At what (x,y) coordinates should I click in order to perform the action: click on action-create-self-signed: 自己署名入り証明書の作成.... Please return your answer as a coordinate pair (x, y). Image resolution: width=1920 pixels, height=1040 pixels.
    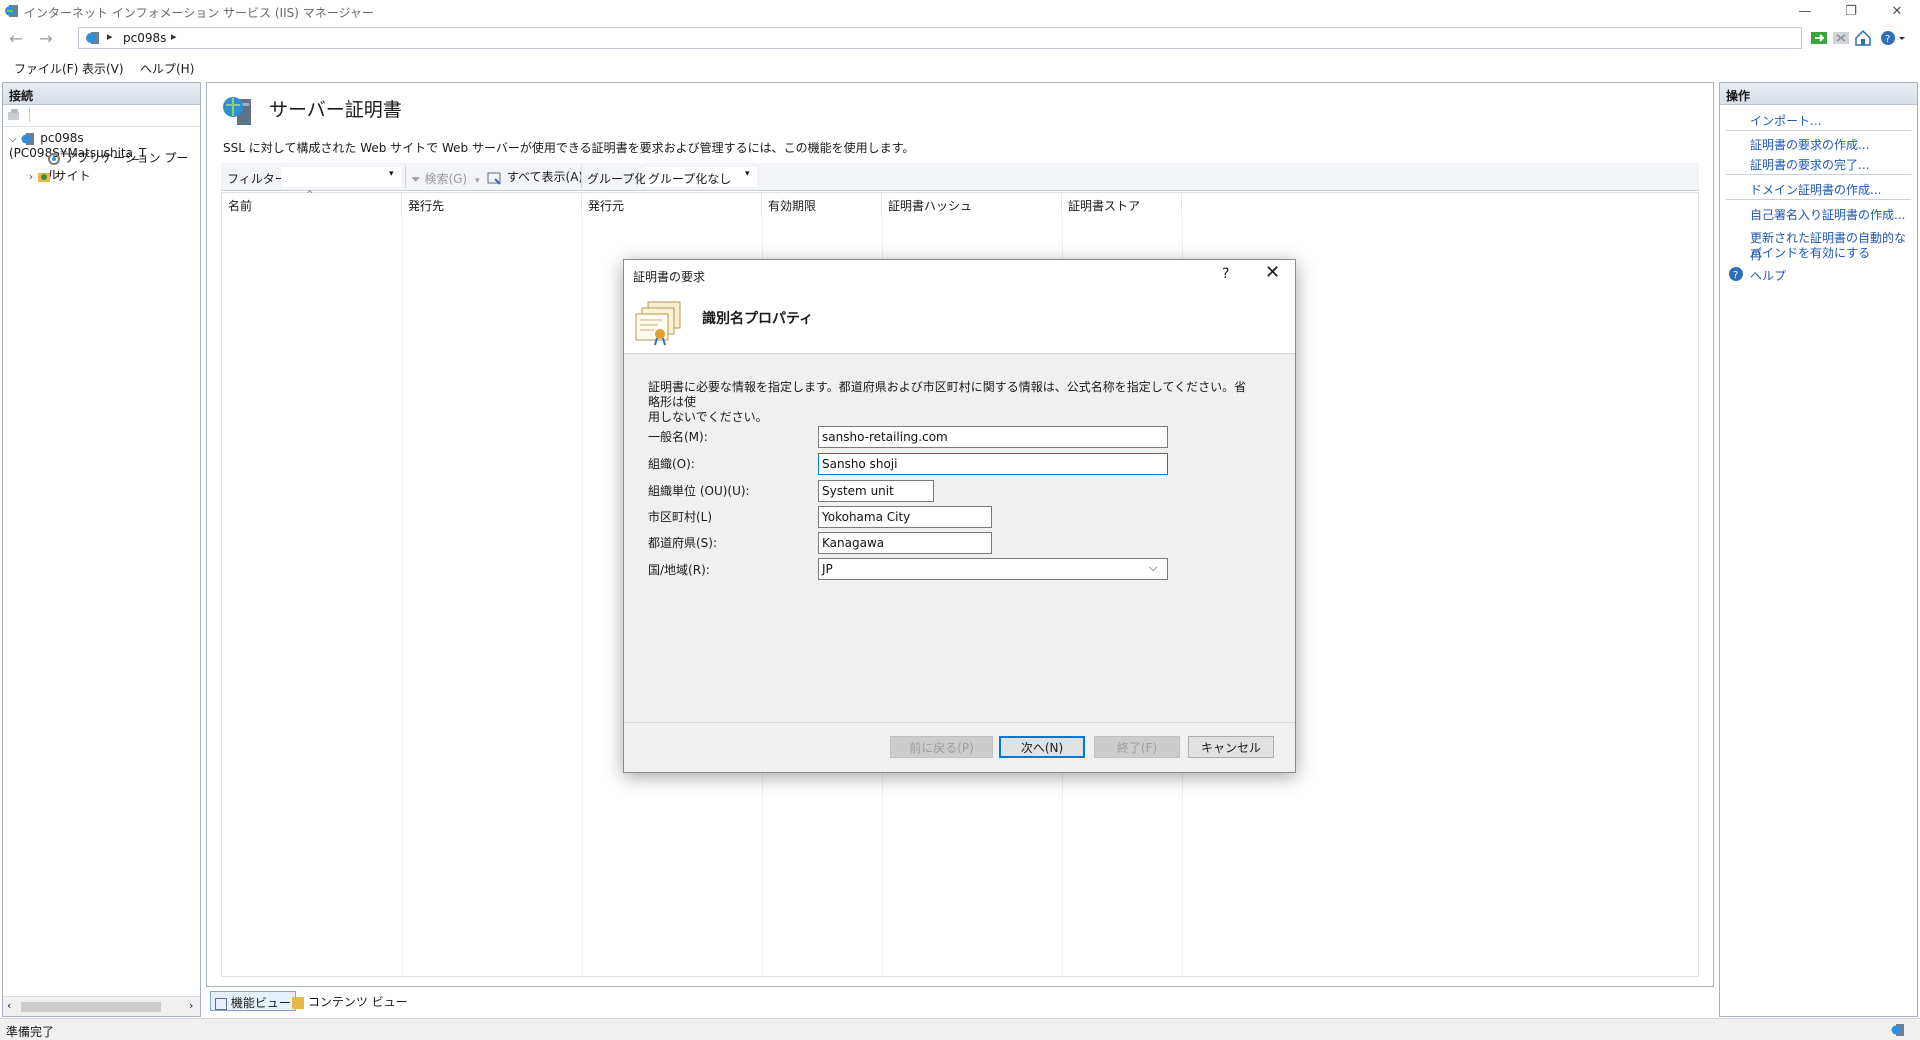
    Looking at the image, I should click on (1827, 214).